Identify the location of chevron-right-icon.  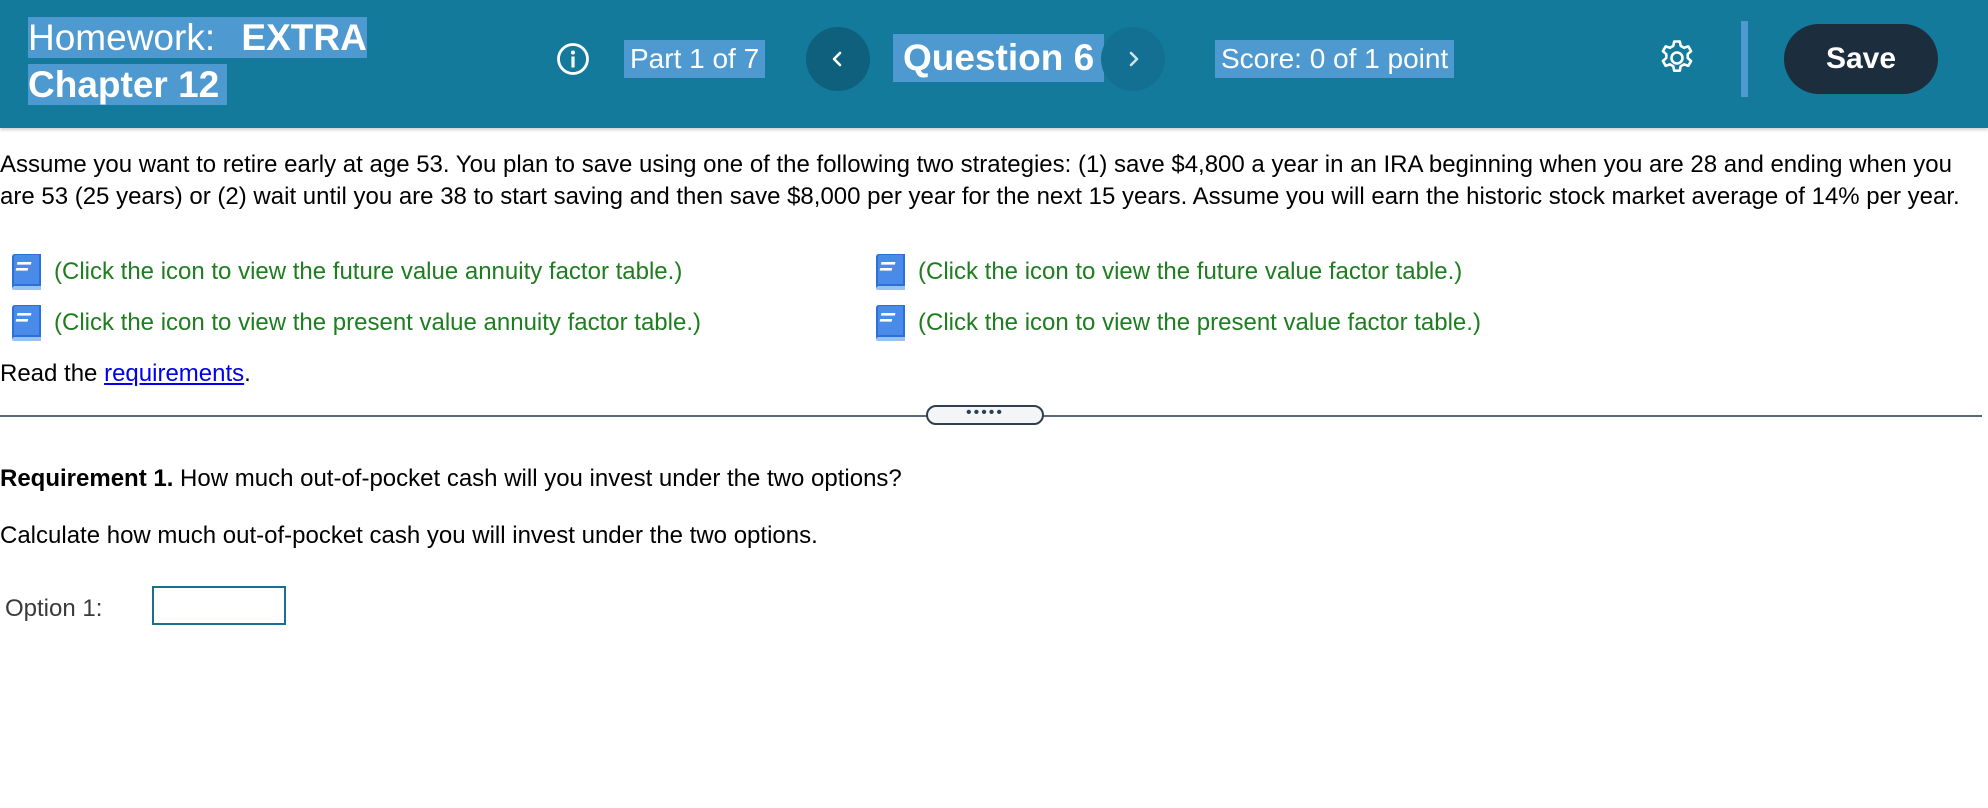
(1134, 59).